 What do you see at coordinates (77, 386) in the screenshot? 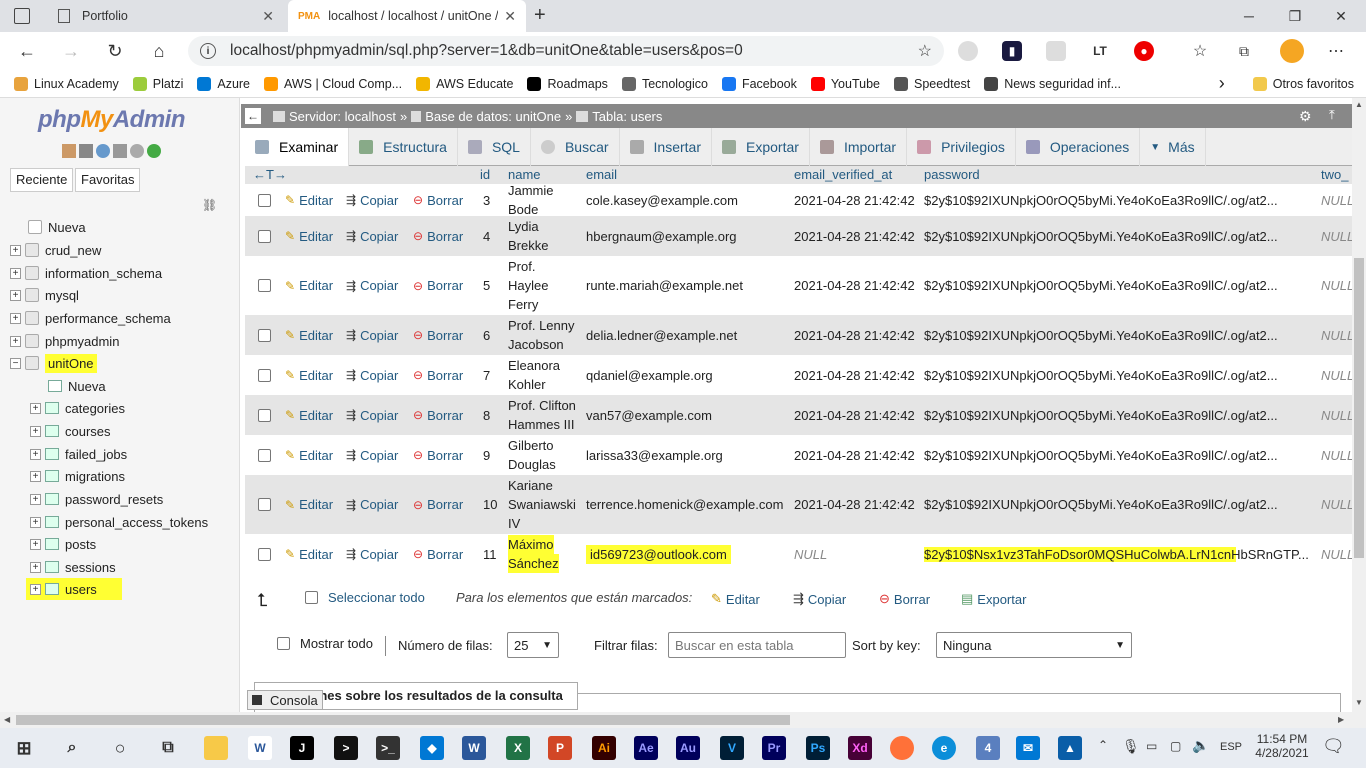
I see `tree-new-table: Nueva` at bounding box center [77, 386].